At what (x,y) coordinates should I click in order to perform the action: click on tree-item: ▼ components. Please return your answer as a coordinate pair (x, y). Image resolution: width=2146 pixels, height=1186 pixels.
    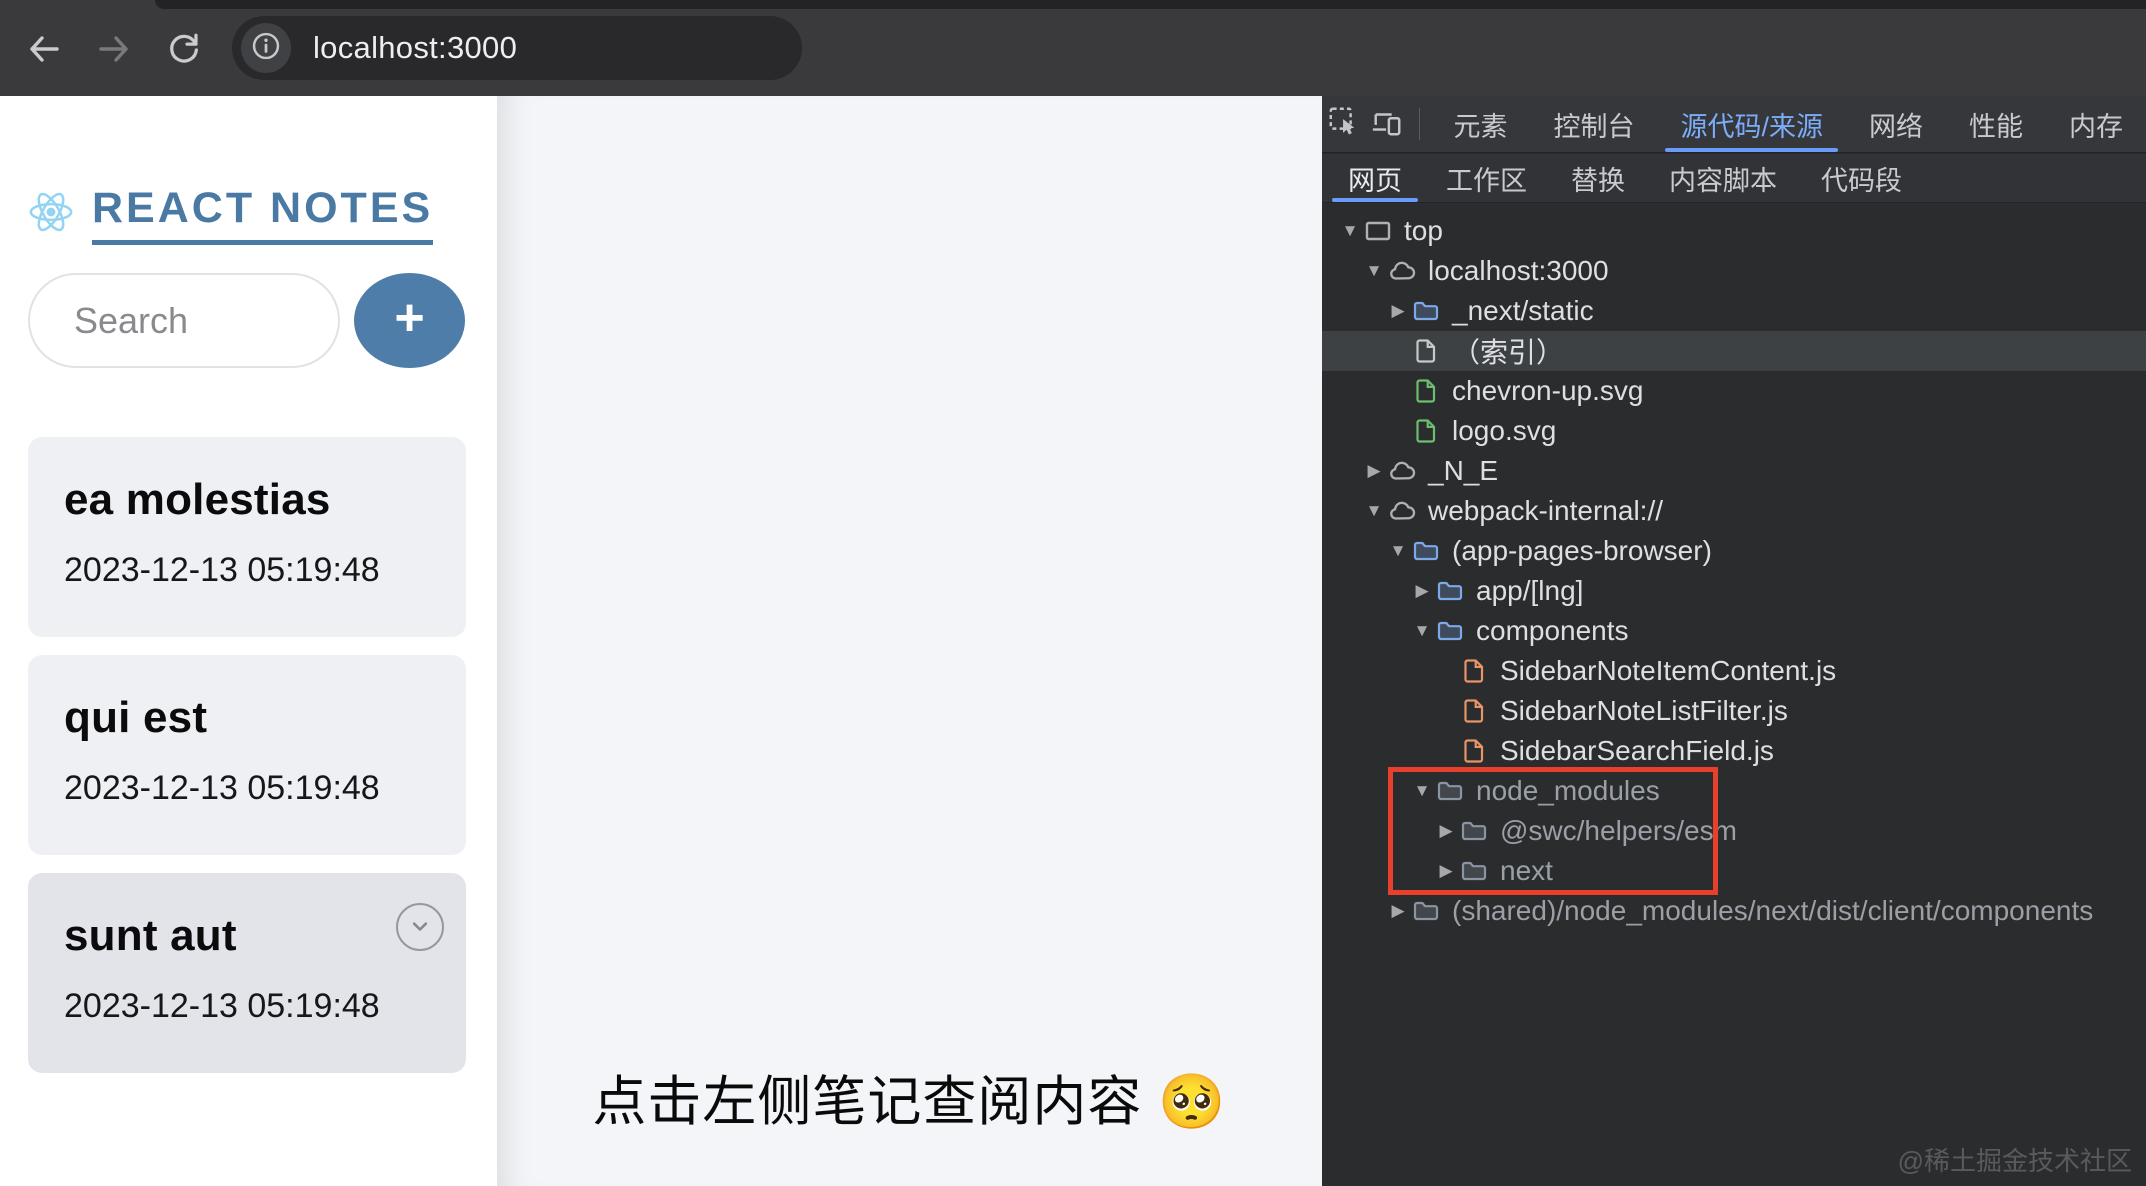
    Looking at the image, I should click on (1734, 631).